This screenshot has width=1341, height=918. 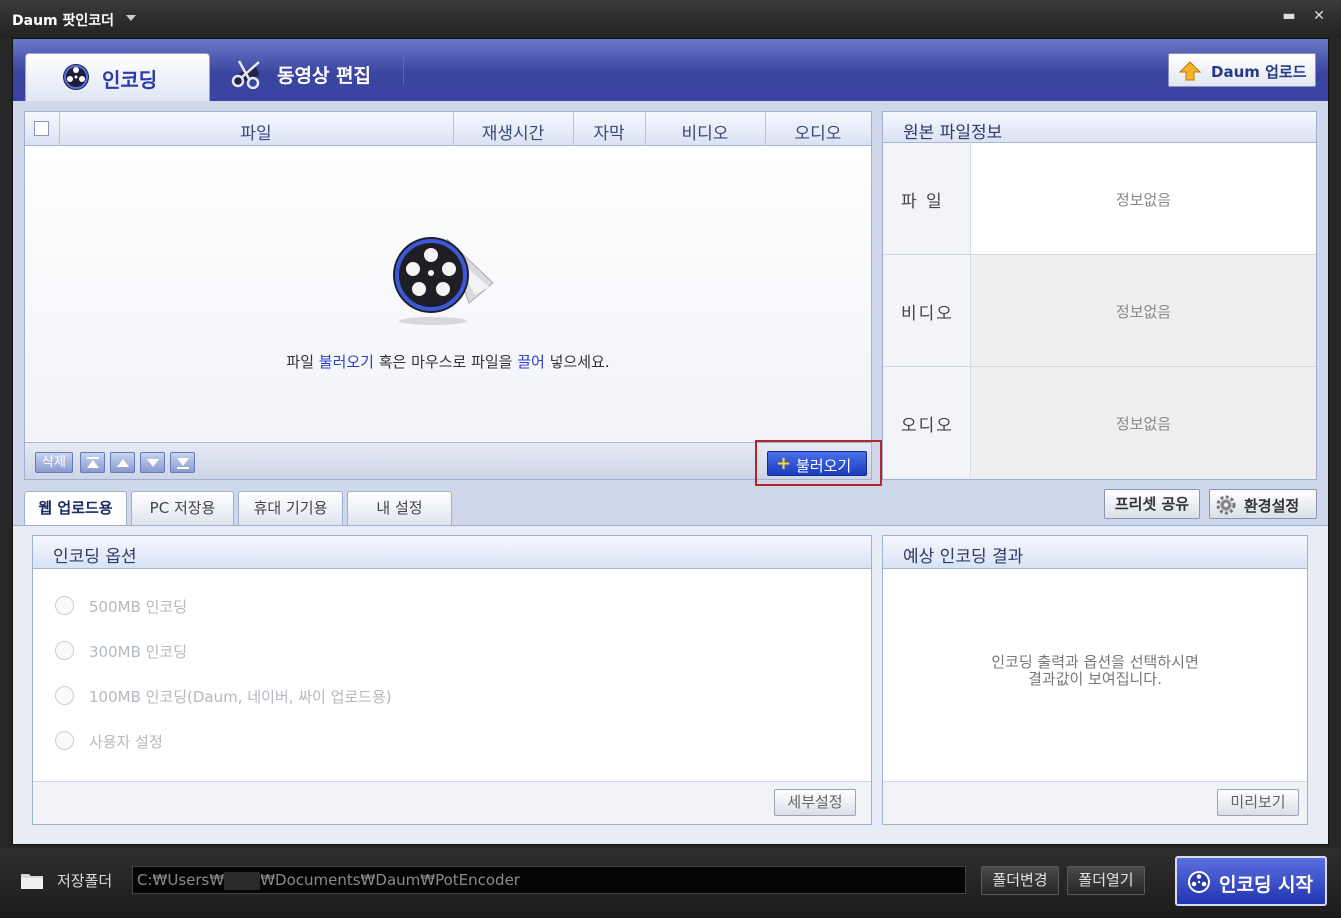 I want to click on tab-video-edit: 동영상 편집, so click(x=313, y=74).